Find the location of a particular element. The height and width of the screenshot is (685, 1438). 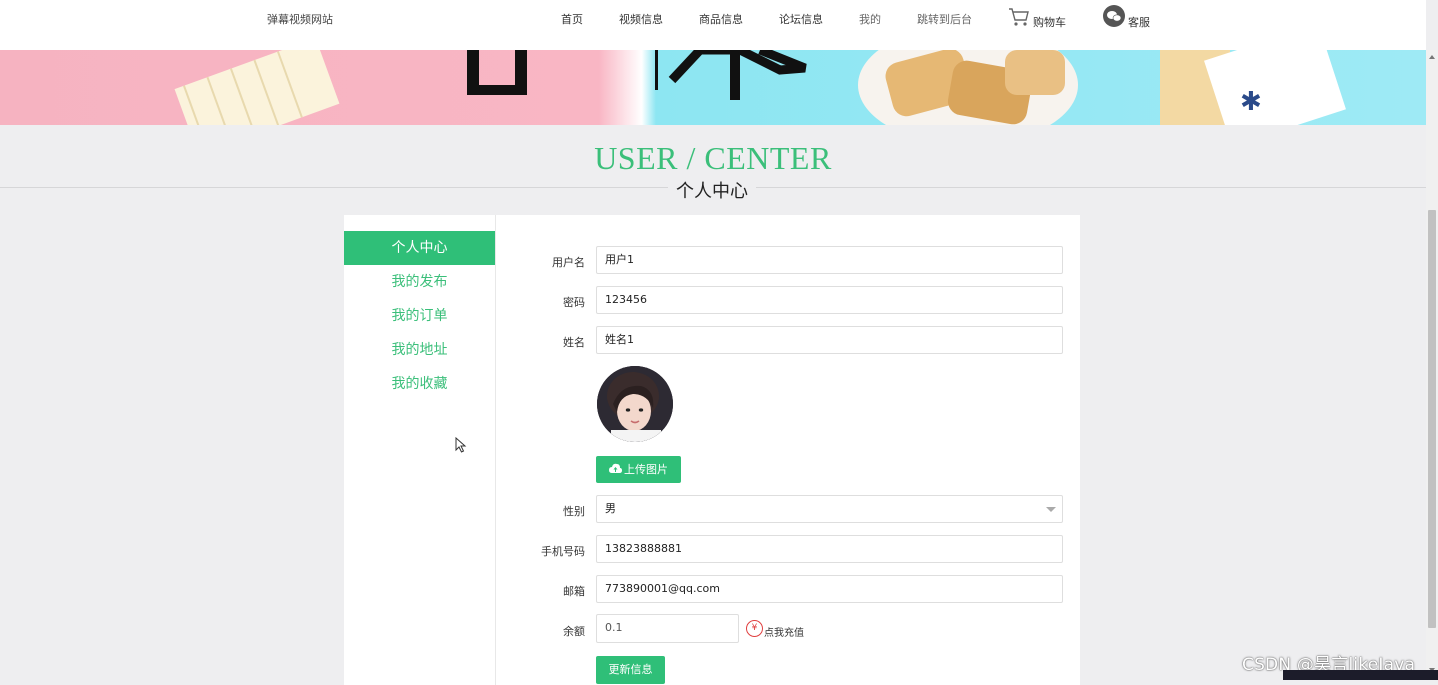

top-navbar: 弹幕视频网站 首页 视频信息 商品信息 论坛信息 我的 跳转到后台 购物车 客服 is located at coordinates (713, 25).